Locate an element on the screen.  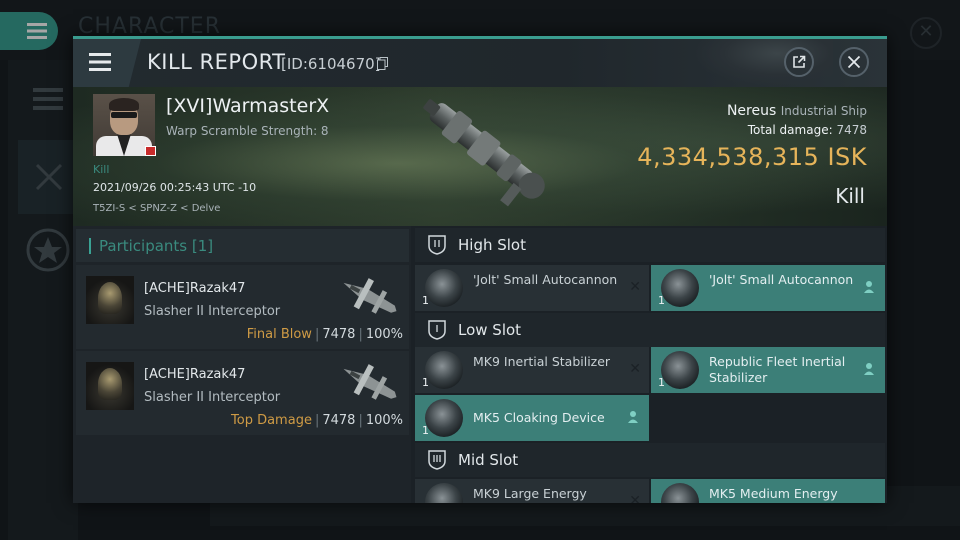
menu-icon is located at coordinates (100, 62).